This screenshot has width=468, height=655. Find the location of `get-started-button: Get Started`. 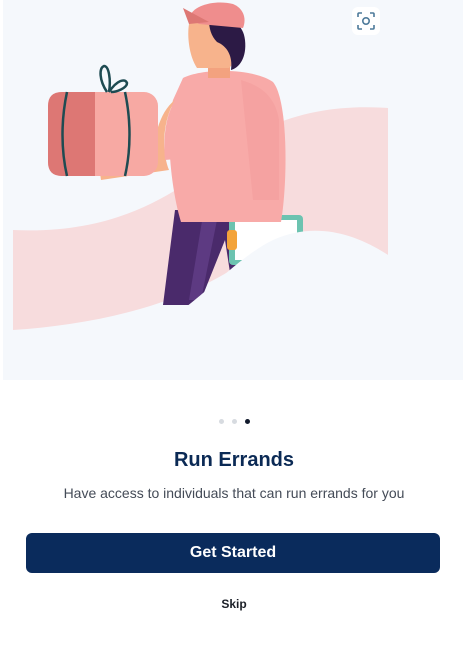

get-started-button: Get Started is located at coordinates (233, 553).